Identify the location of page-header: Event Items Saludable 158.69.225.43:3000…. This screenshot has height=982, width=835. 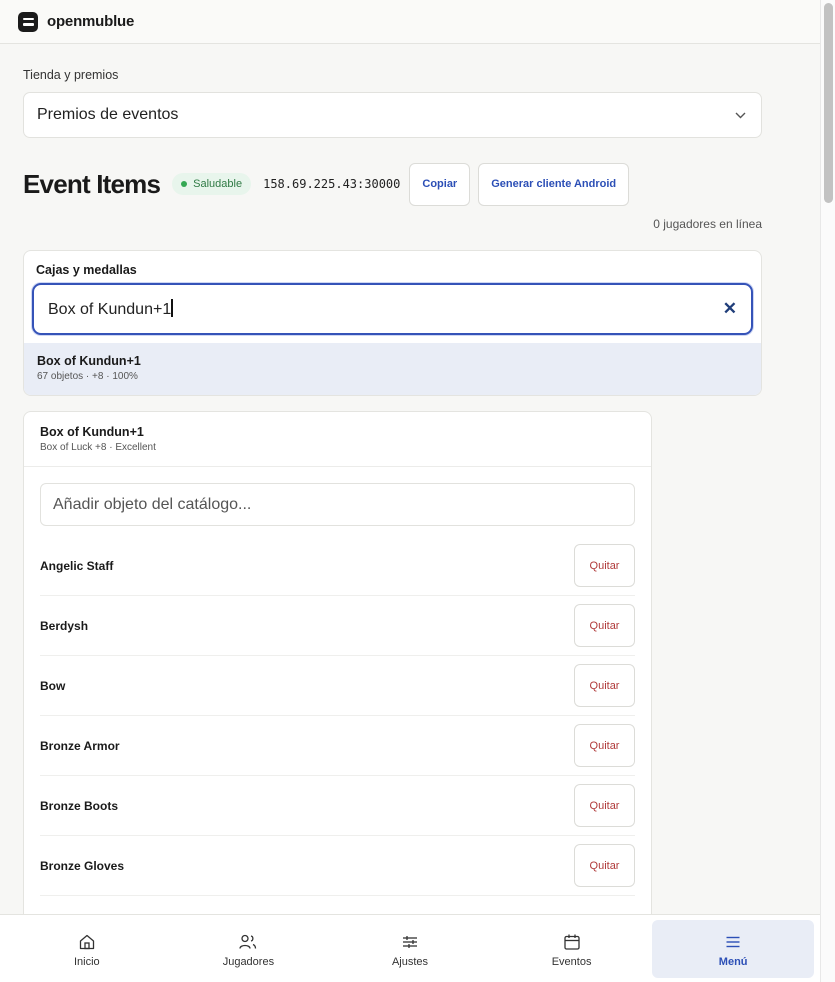
(392, 184).